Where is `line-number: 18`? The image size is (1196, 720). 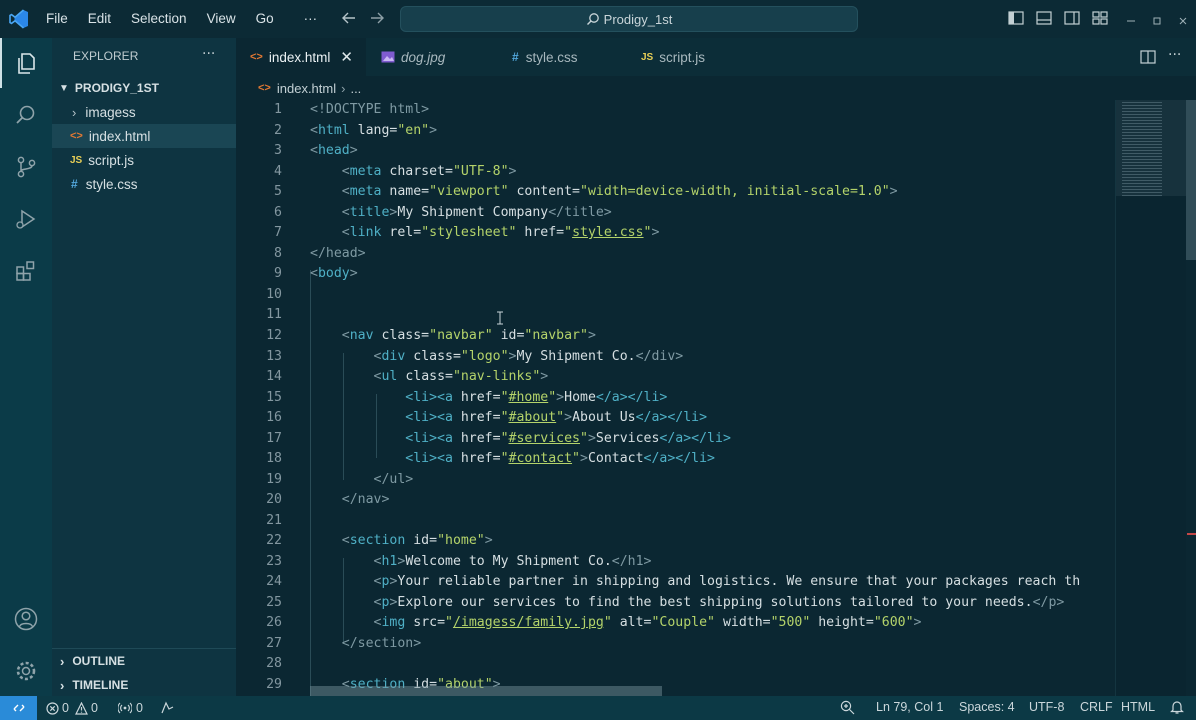 line-number: 18 is located at coordinates (274, 458).